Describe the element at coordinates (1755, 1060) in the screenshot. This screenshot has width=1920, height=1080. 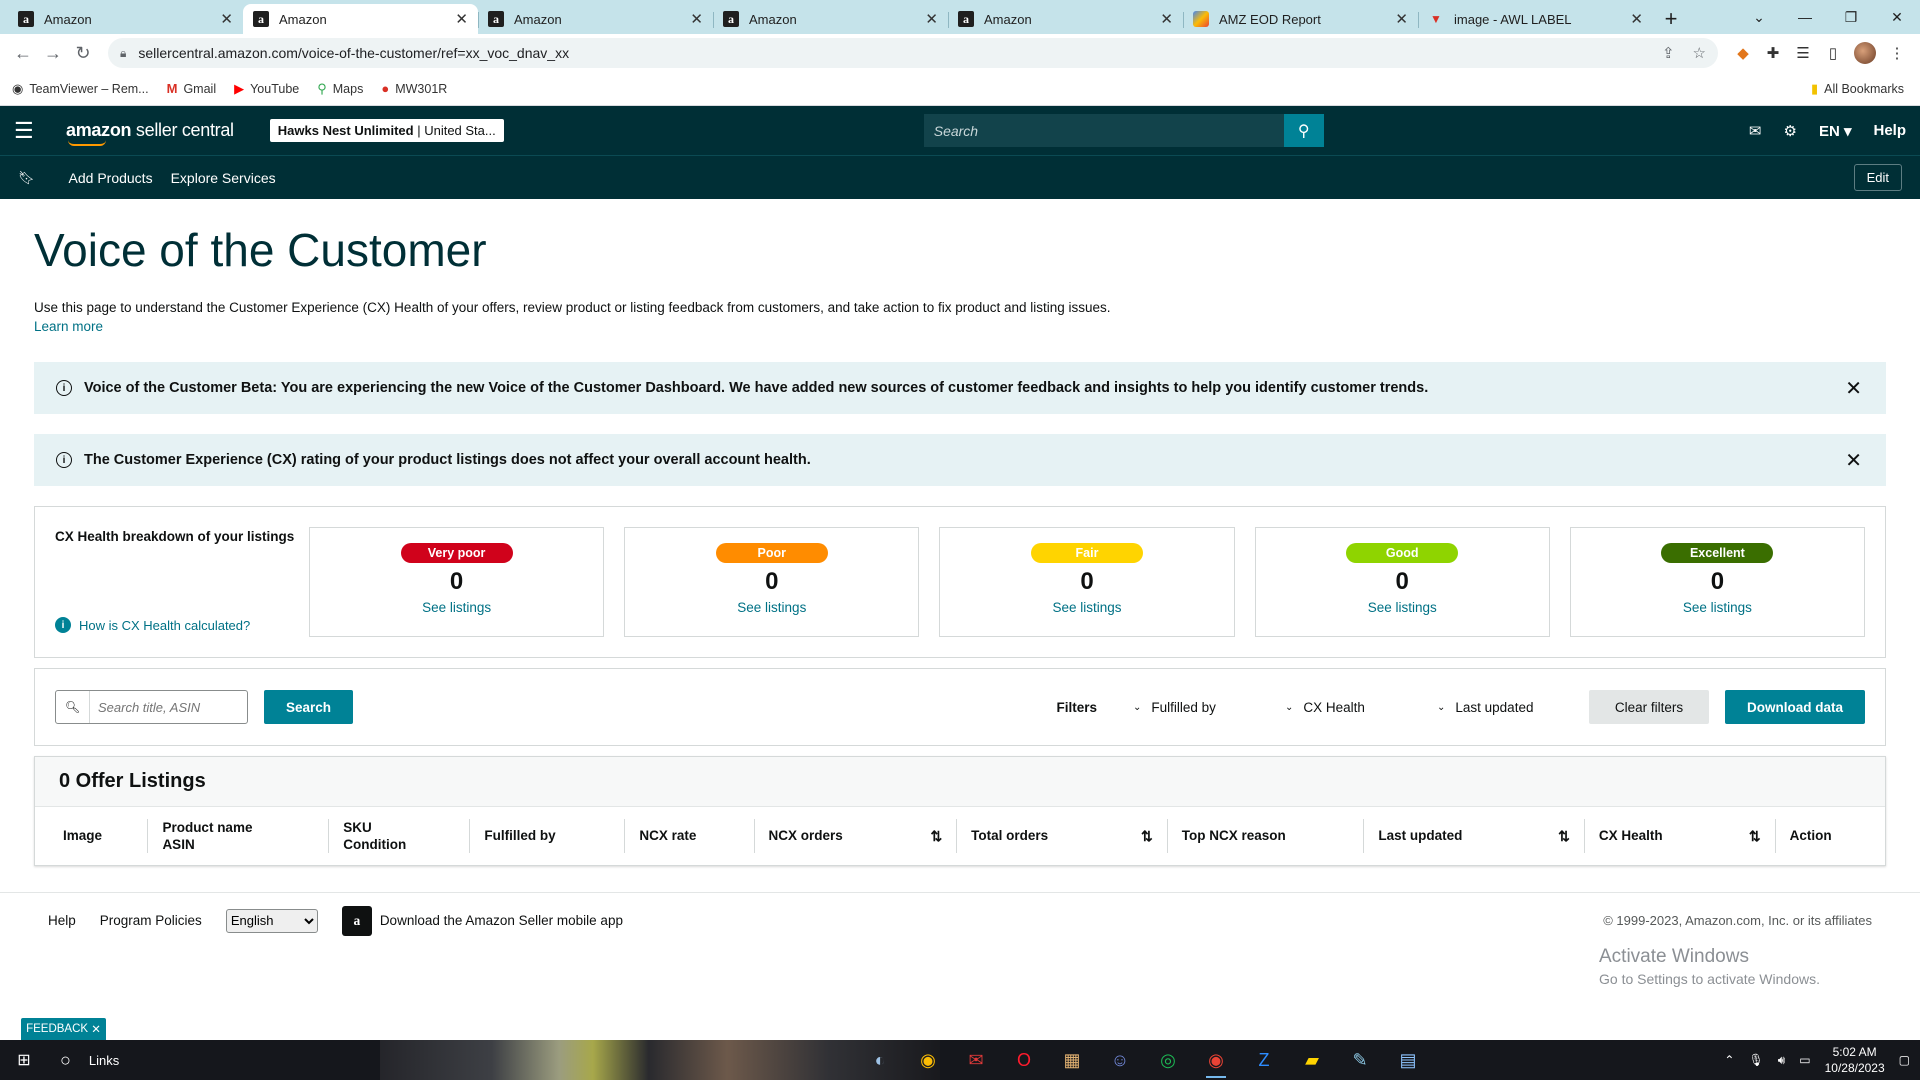
I see `microphone-icon: 🎙︎` at that location.